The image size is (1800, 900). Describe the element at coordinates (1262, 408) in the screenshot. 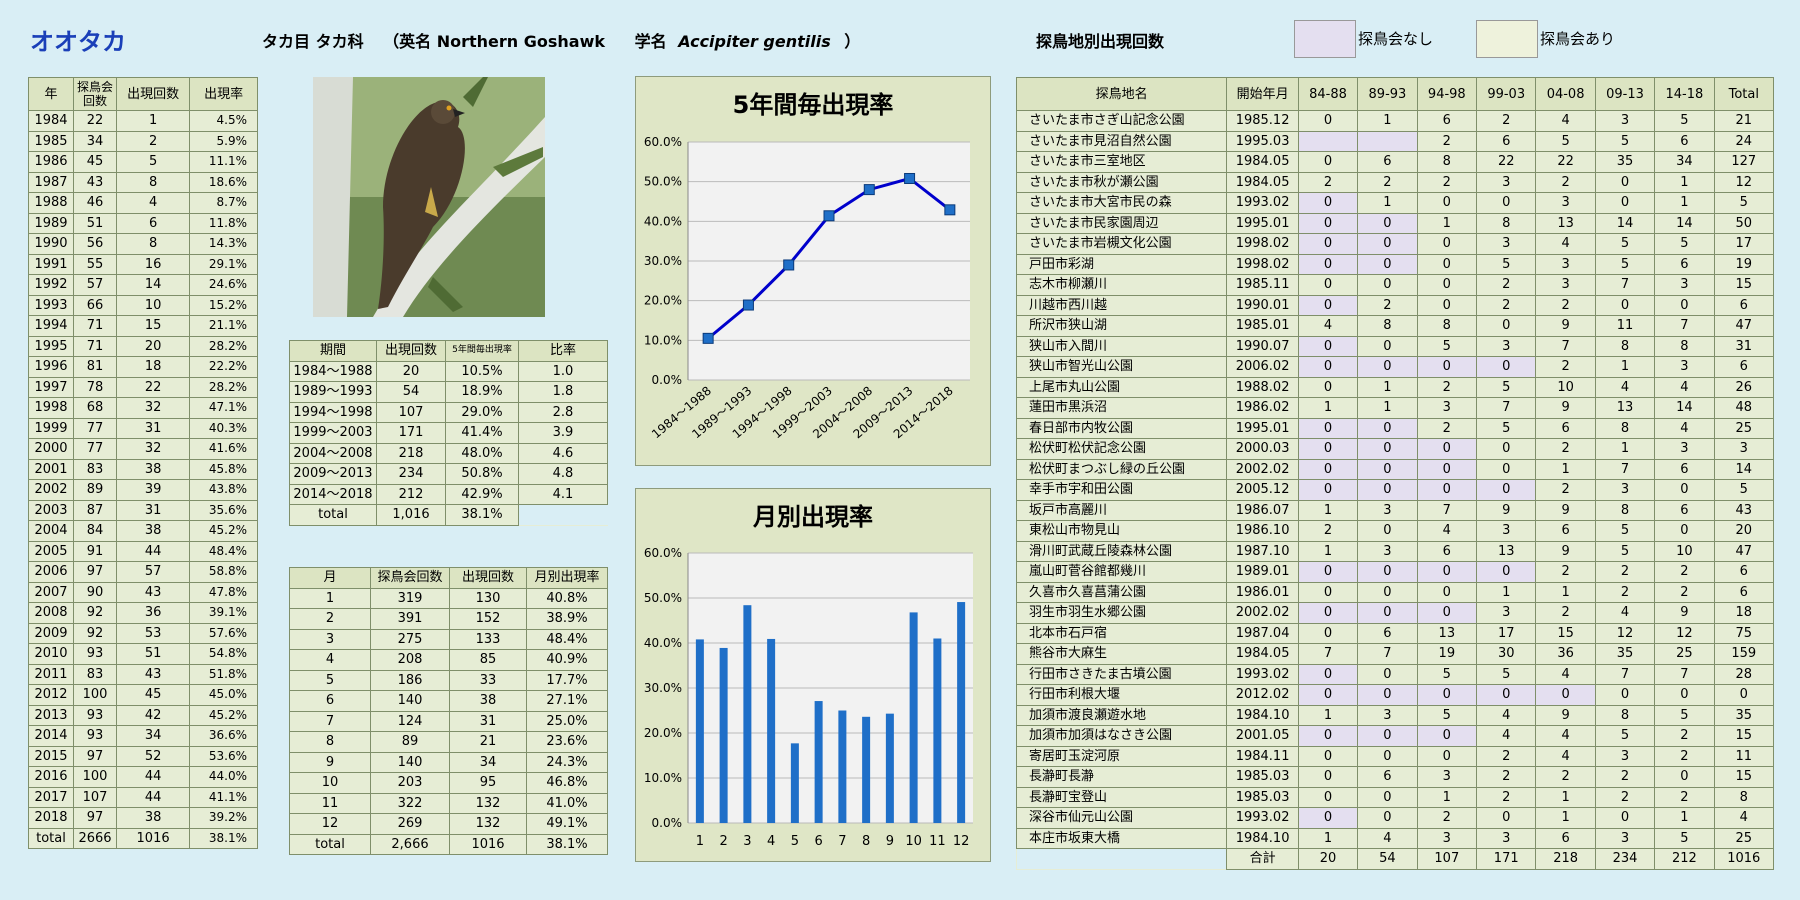

I see `start-date-cell: 1986.02` at that location.